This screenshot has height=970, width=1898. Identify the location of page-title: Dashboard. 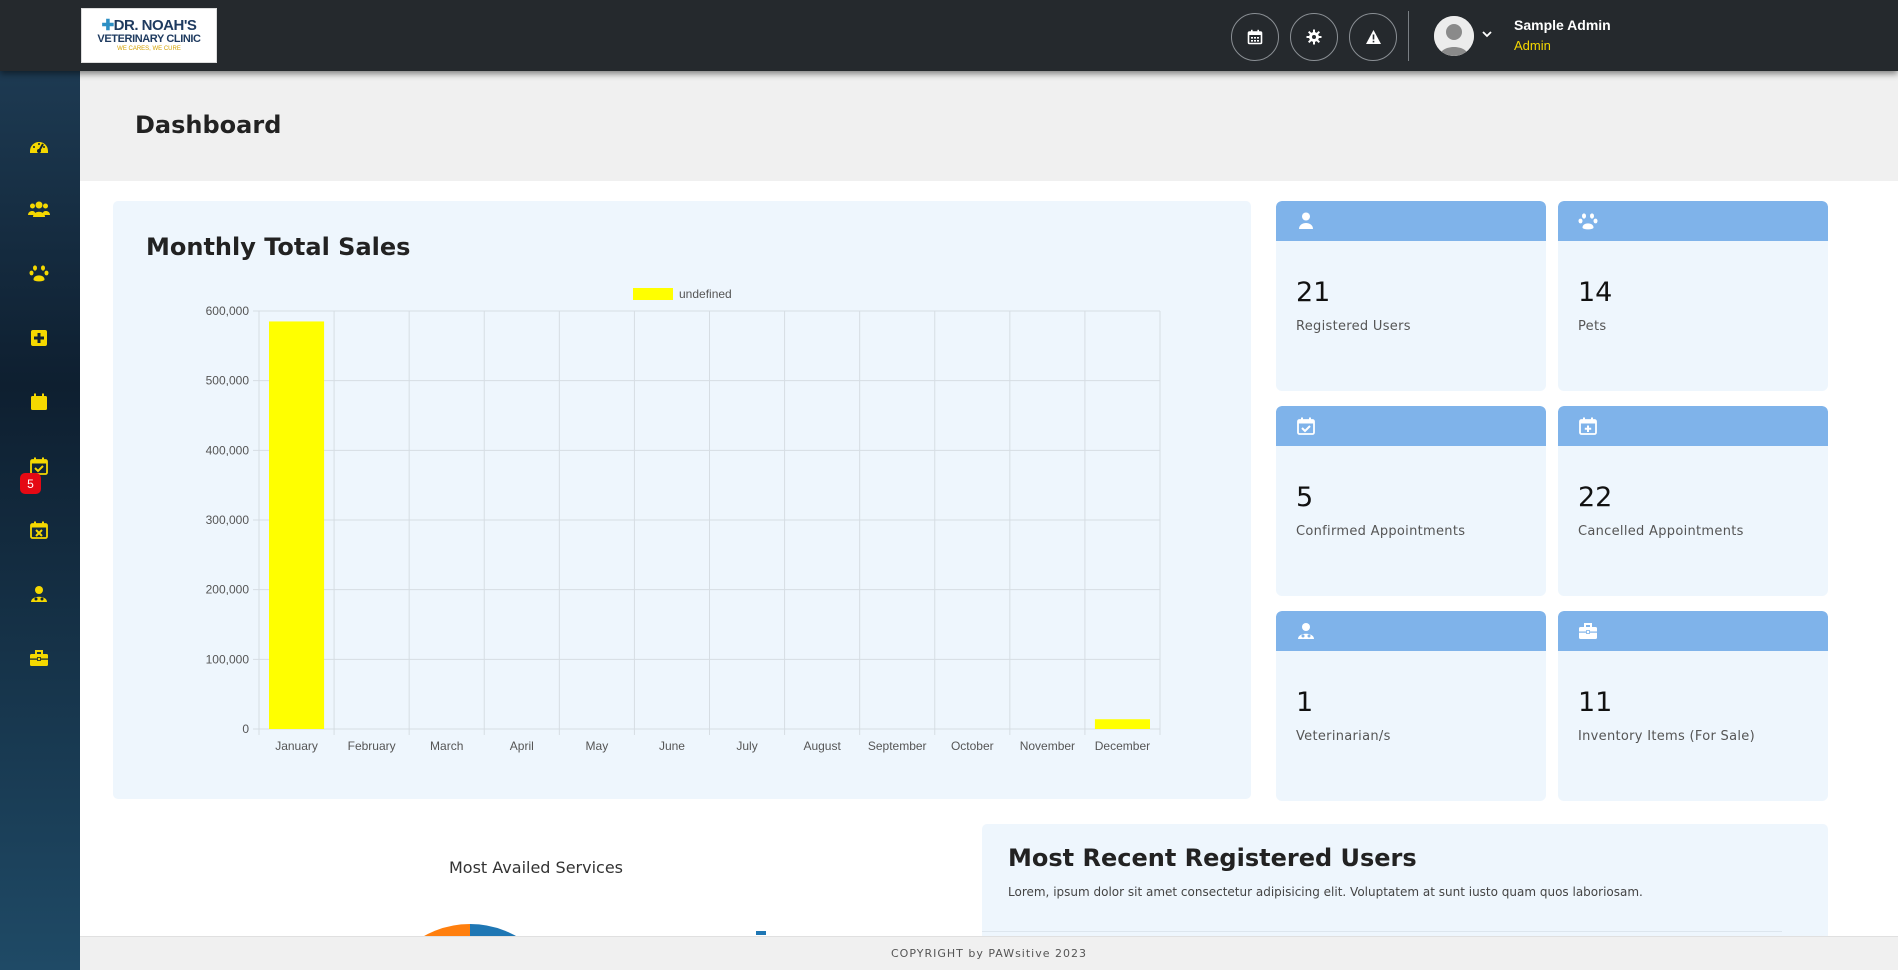
(208, 125).